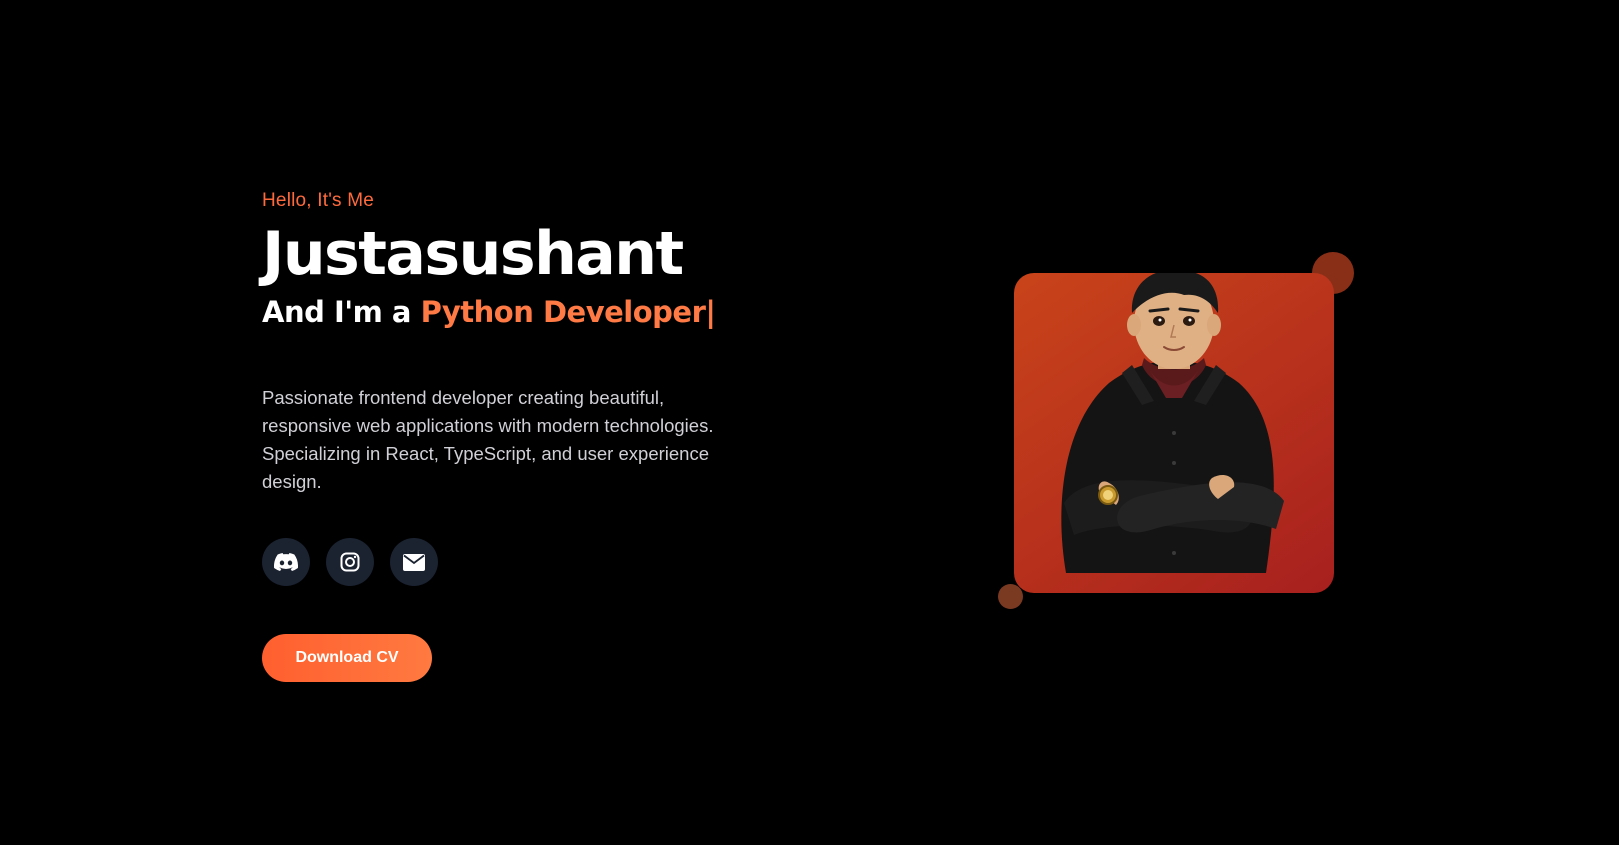 The image size is (1619, 845). I want to click on portrait-container, so click(1176, 430).